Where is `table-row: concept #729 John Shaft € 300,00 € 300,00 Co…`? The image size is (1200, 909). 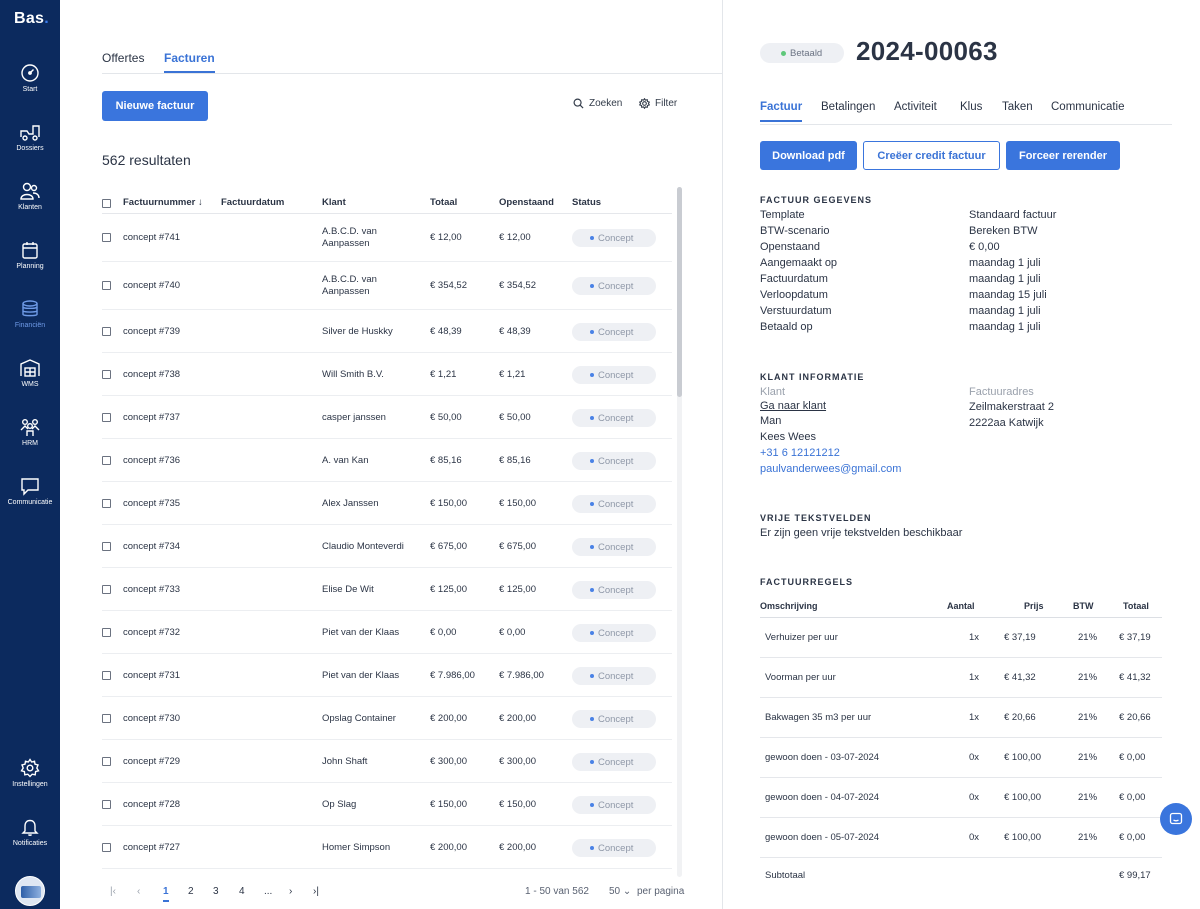
table-row: concept #729 John Shaft € 300,00 € 300,00 Co… is located at coordinates (387, 761).